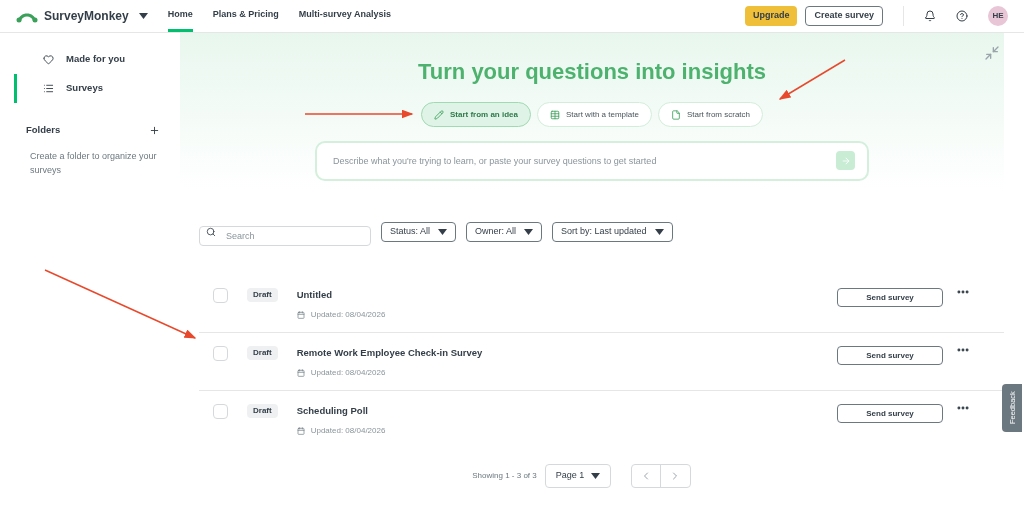  Describe the element at coordinates (612, 232) in the screenshot. I see `filter-dropdown: Sort by: Last updated` at that location.